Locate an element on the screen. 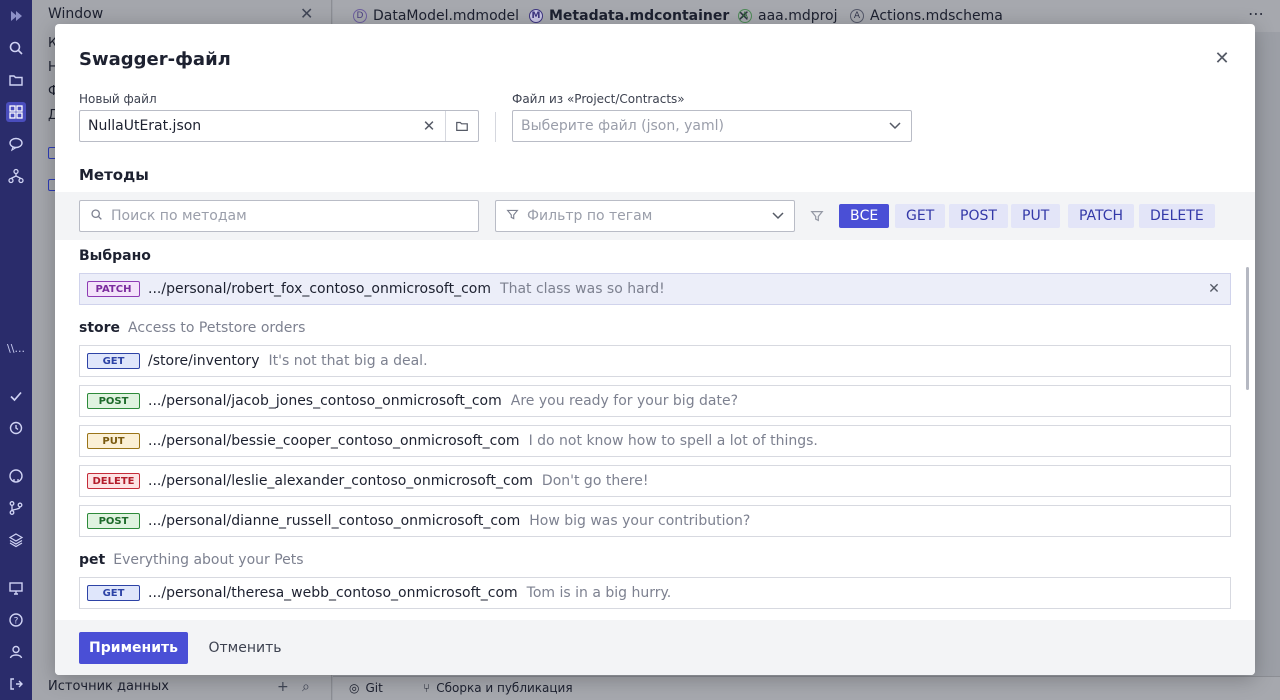  monitor-icon is located at coordinates (16, 588).